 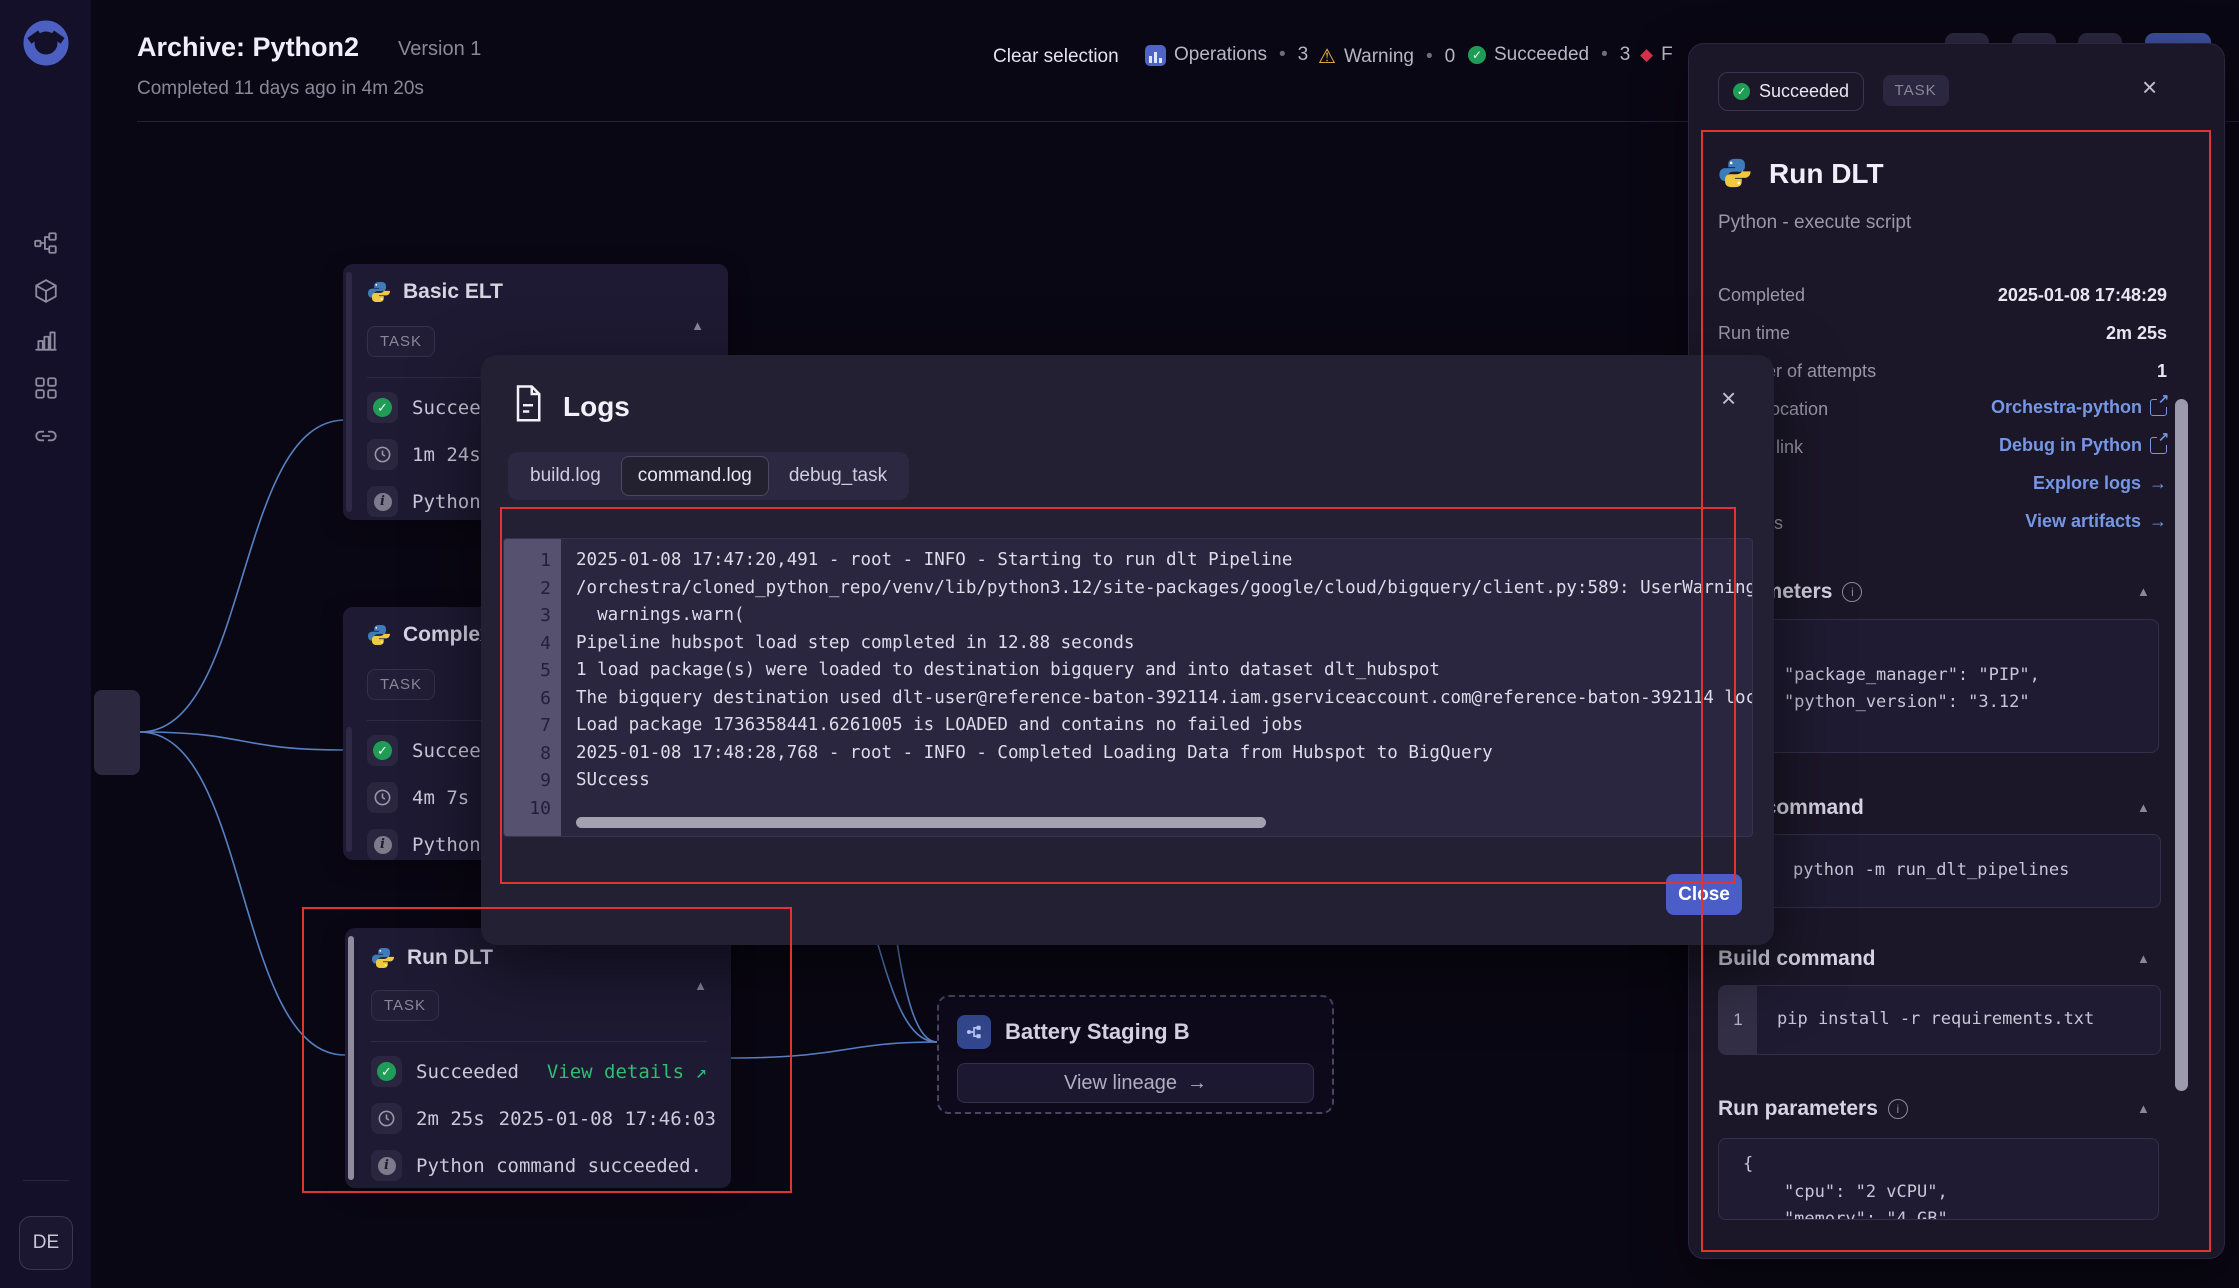 I want to click on code-gutter: 1, so click(x=1738, y=1020).